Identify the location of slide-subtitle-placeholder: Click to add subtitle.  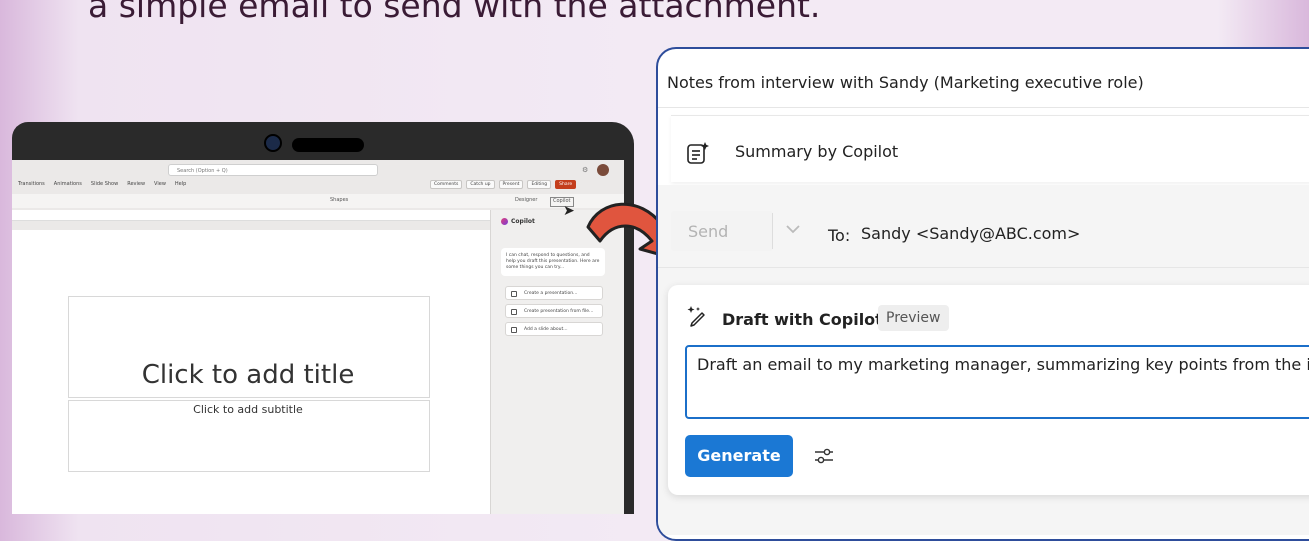
(248, 409).